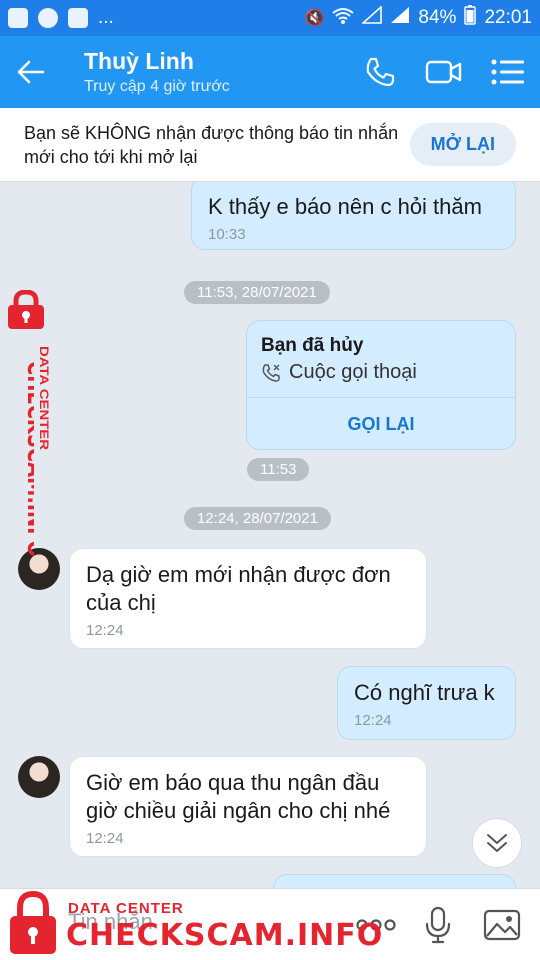 This screenshot has width=540, height=960. I want to click on message-text: Có nghĩ trưa k, so click(424, 692).